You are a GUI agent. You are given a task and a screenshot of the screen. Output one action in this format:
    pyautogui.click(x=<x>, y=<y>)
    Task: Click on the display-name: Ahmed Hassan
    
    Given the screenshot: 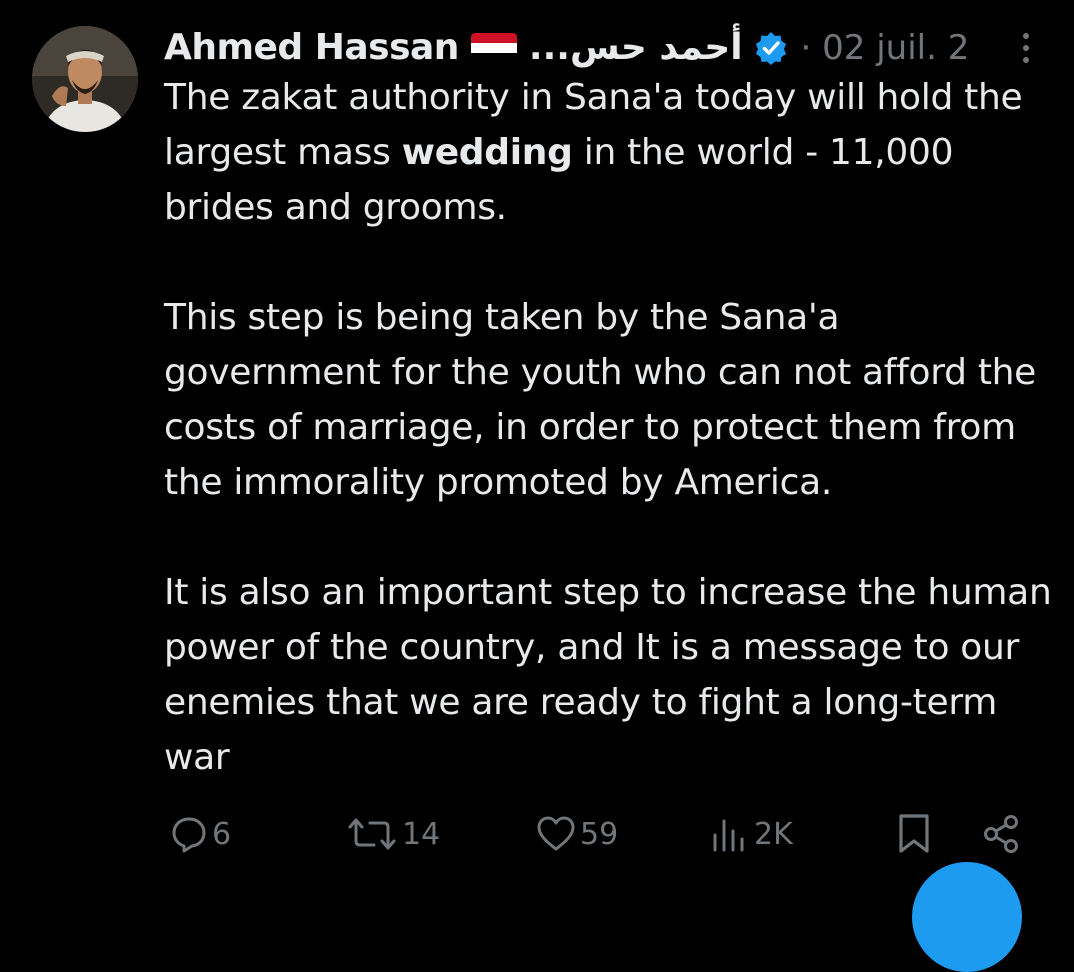 What is the action you would take?
    pyautogui.click(x=311, y=48)
    